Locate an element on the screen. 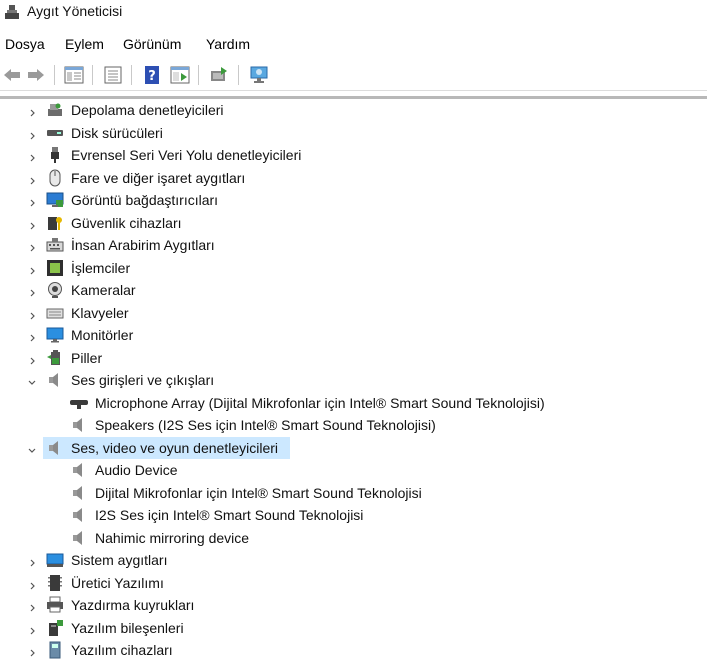 The image size is (707, 670). toolbar: ? is located at coordinates (353, 75).